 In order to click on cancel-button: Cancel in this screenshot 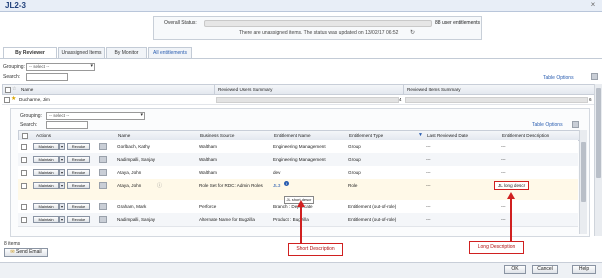, I will do `click(545, 269)`.